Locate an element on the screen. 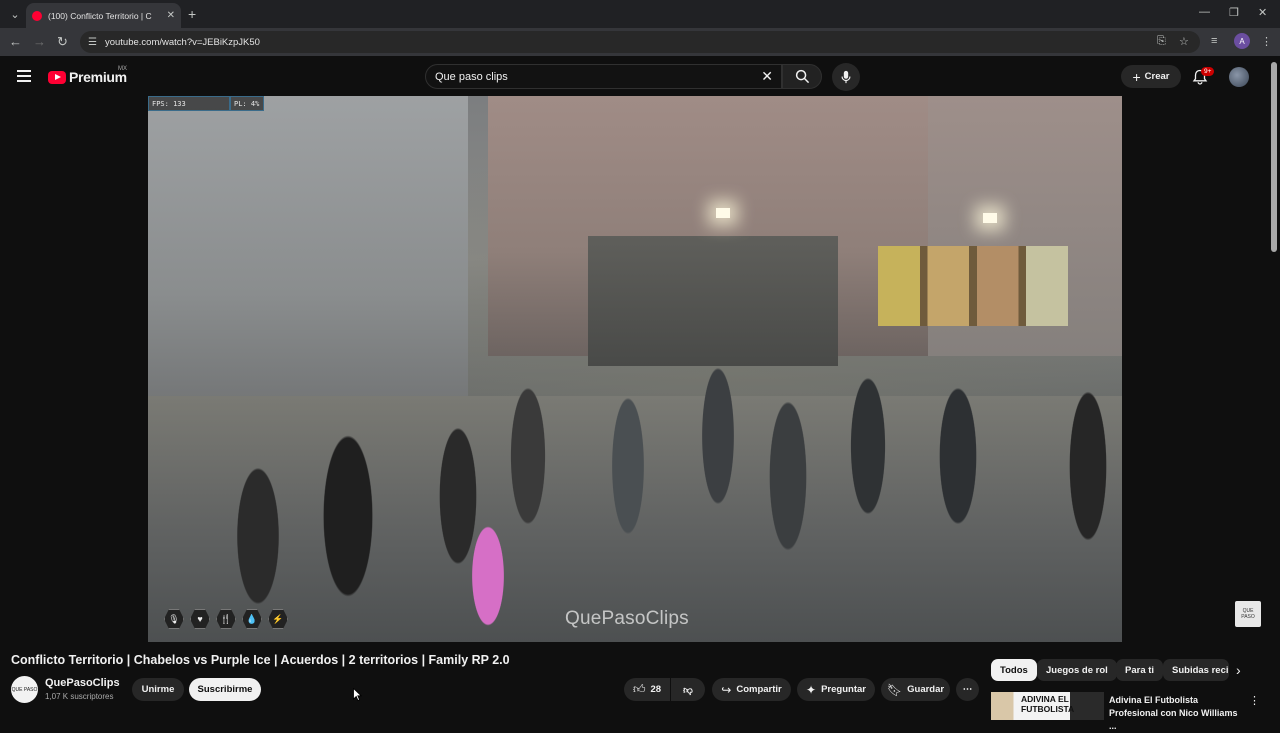 This screenshot has height=733, width=1280. url-field: ☰ youtube.com/watch?v=JEBiKzpJK50 is located at coordinates (640, 42).